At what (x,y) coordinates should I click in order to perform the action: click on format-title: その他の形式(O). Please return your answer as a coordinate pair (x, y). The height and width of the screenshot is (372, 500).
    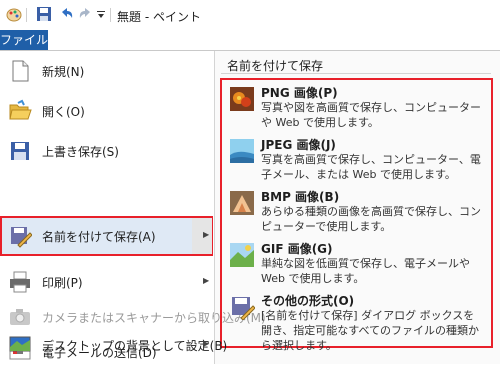
    Looking at the image, I should click on (308, 301).